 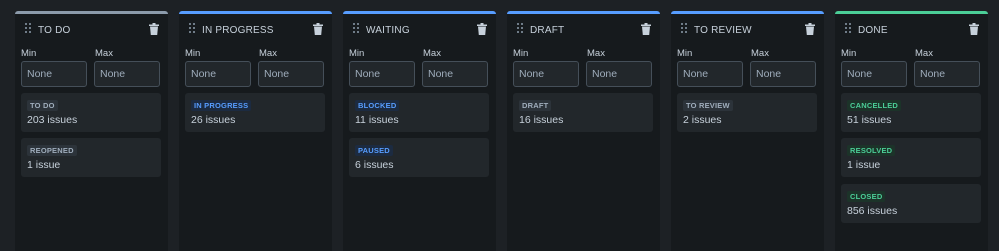 I want to click on status-card: RESOLVED 1 issue, so click(x=911, y=157).